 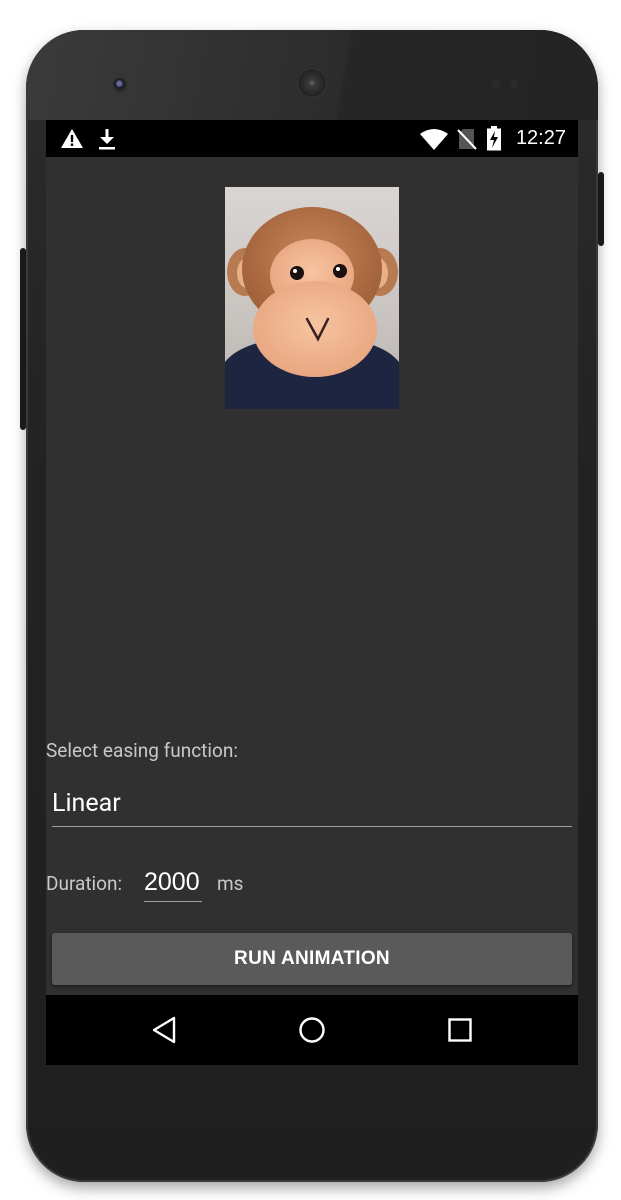 I want to click on power-button, so click(x=601, y=209).